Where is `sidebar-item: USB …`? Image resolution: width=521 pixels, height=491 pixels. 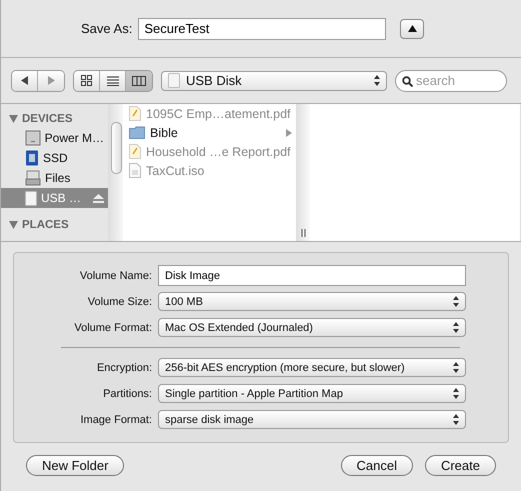 sidebar-item: USB … is located at coordinates (54, 198).